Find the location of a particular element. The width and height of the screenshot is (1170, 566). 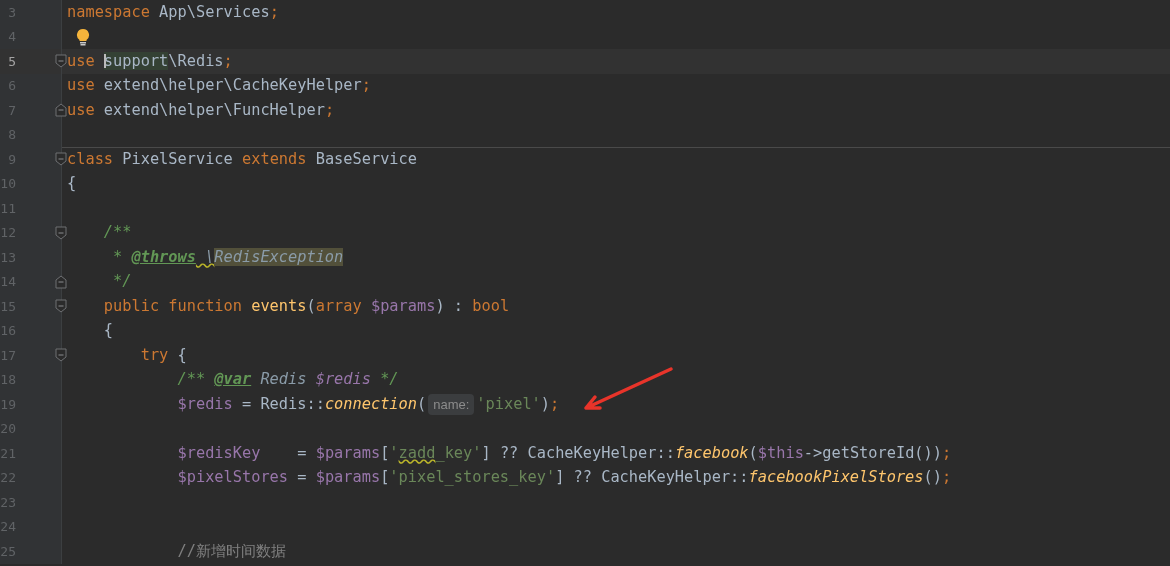

code-text: //新增时间数据 is located at coordinates (231, 551).